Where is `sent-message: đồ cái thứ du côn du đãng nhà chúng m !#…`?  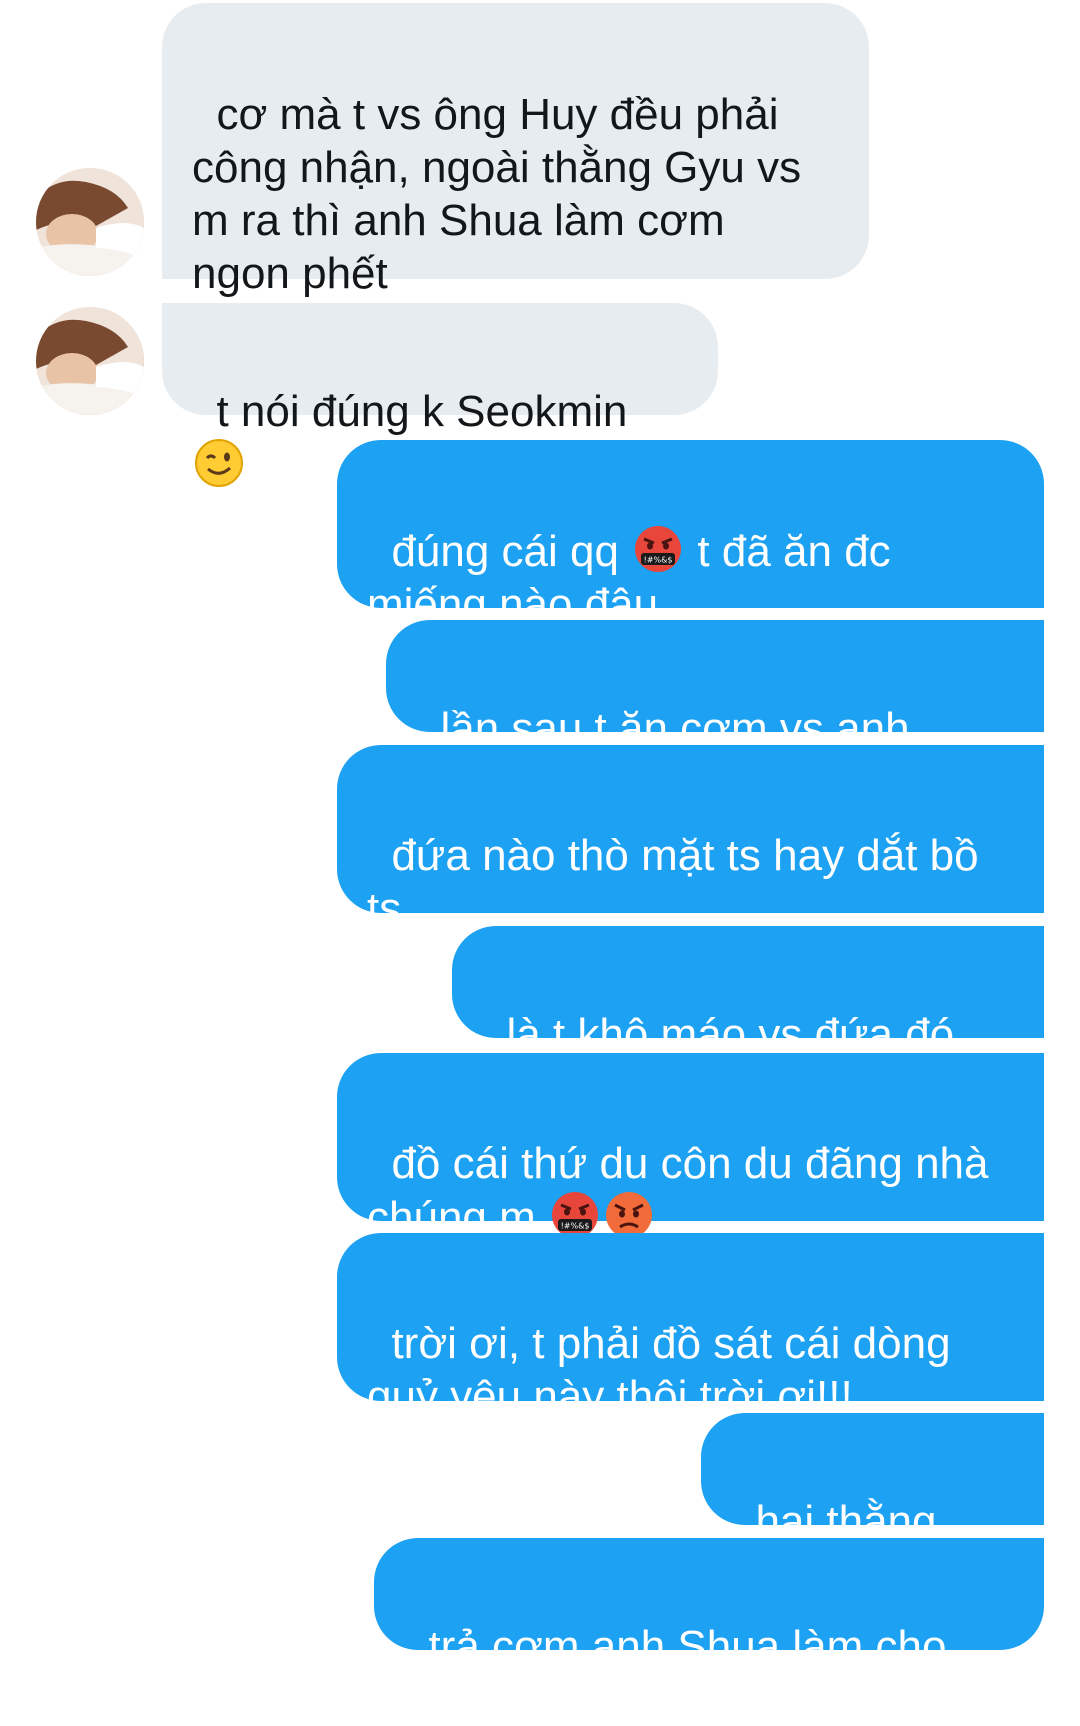
sent-message: đồ cái thứ du côn du đãng nhà chúng m !#… is located at coordinates (690, 1147).